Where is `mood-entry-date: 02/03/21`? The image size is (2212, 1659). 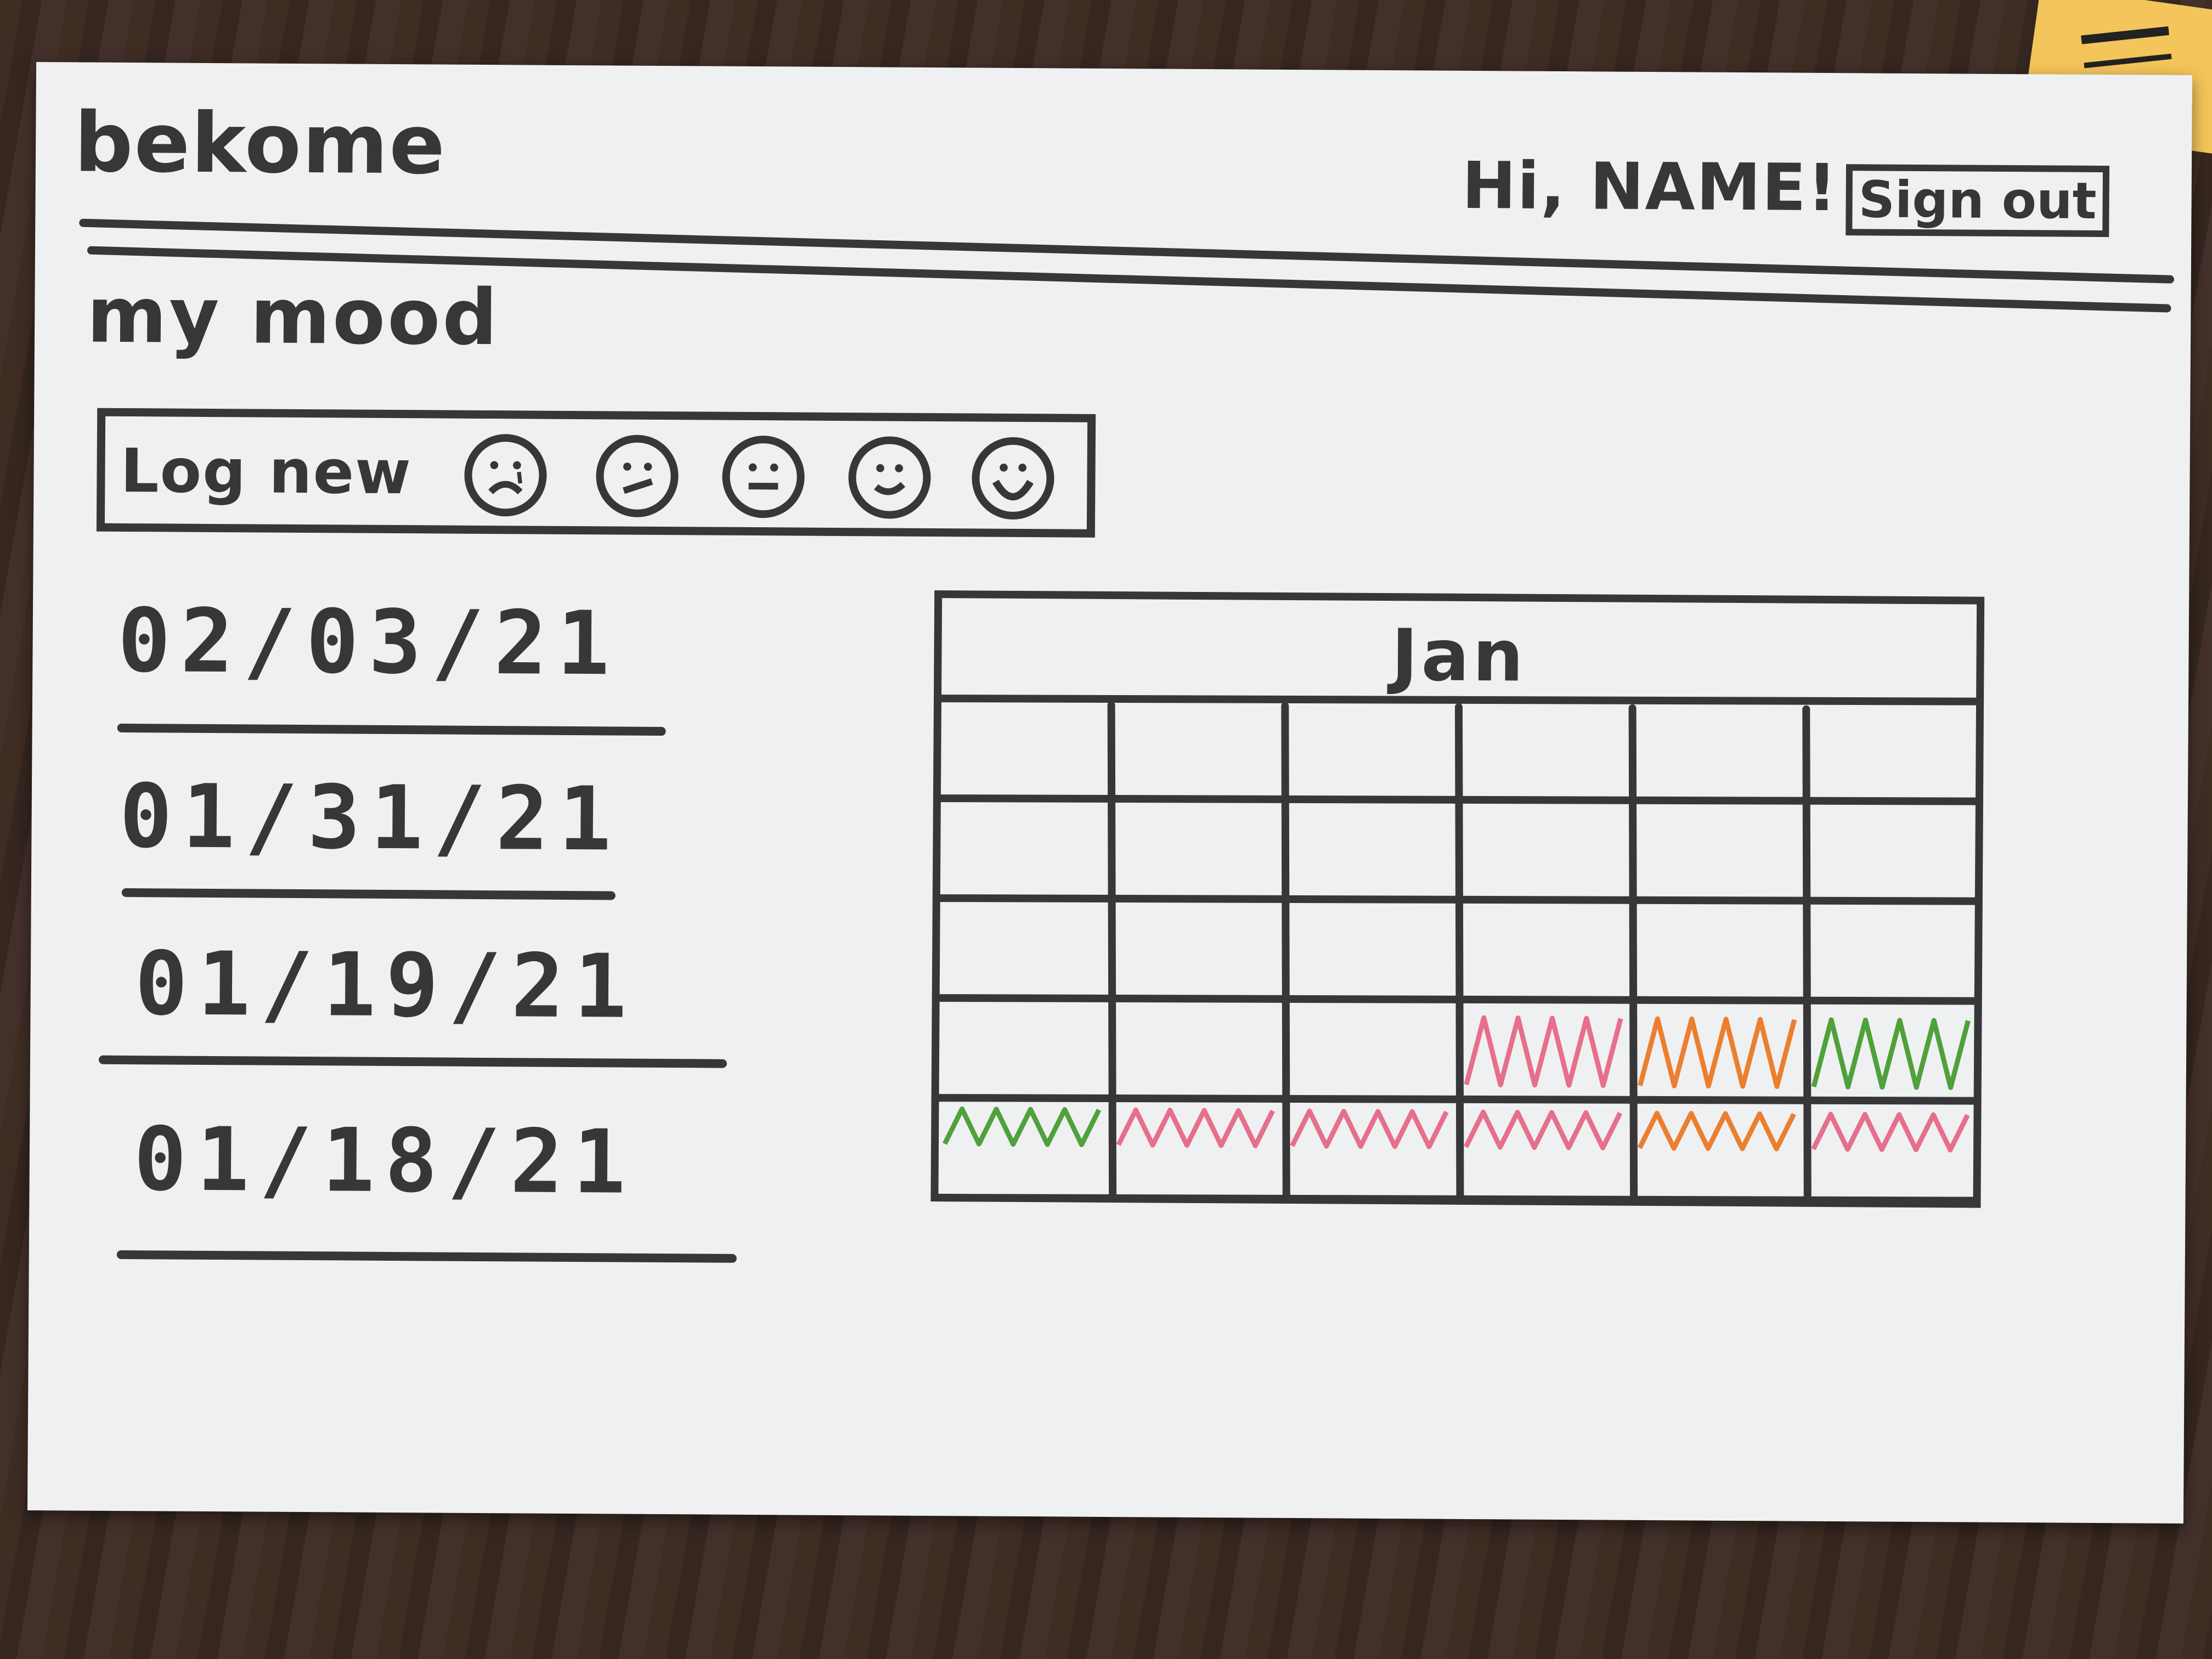 mood-entry-date: 02/03/21 is located at coordinates (368, 642).